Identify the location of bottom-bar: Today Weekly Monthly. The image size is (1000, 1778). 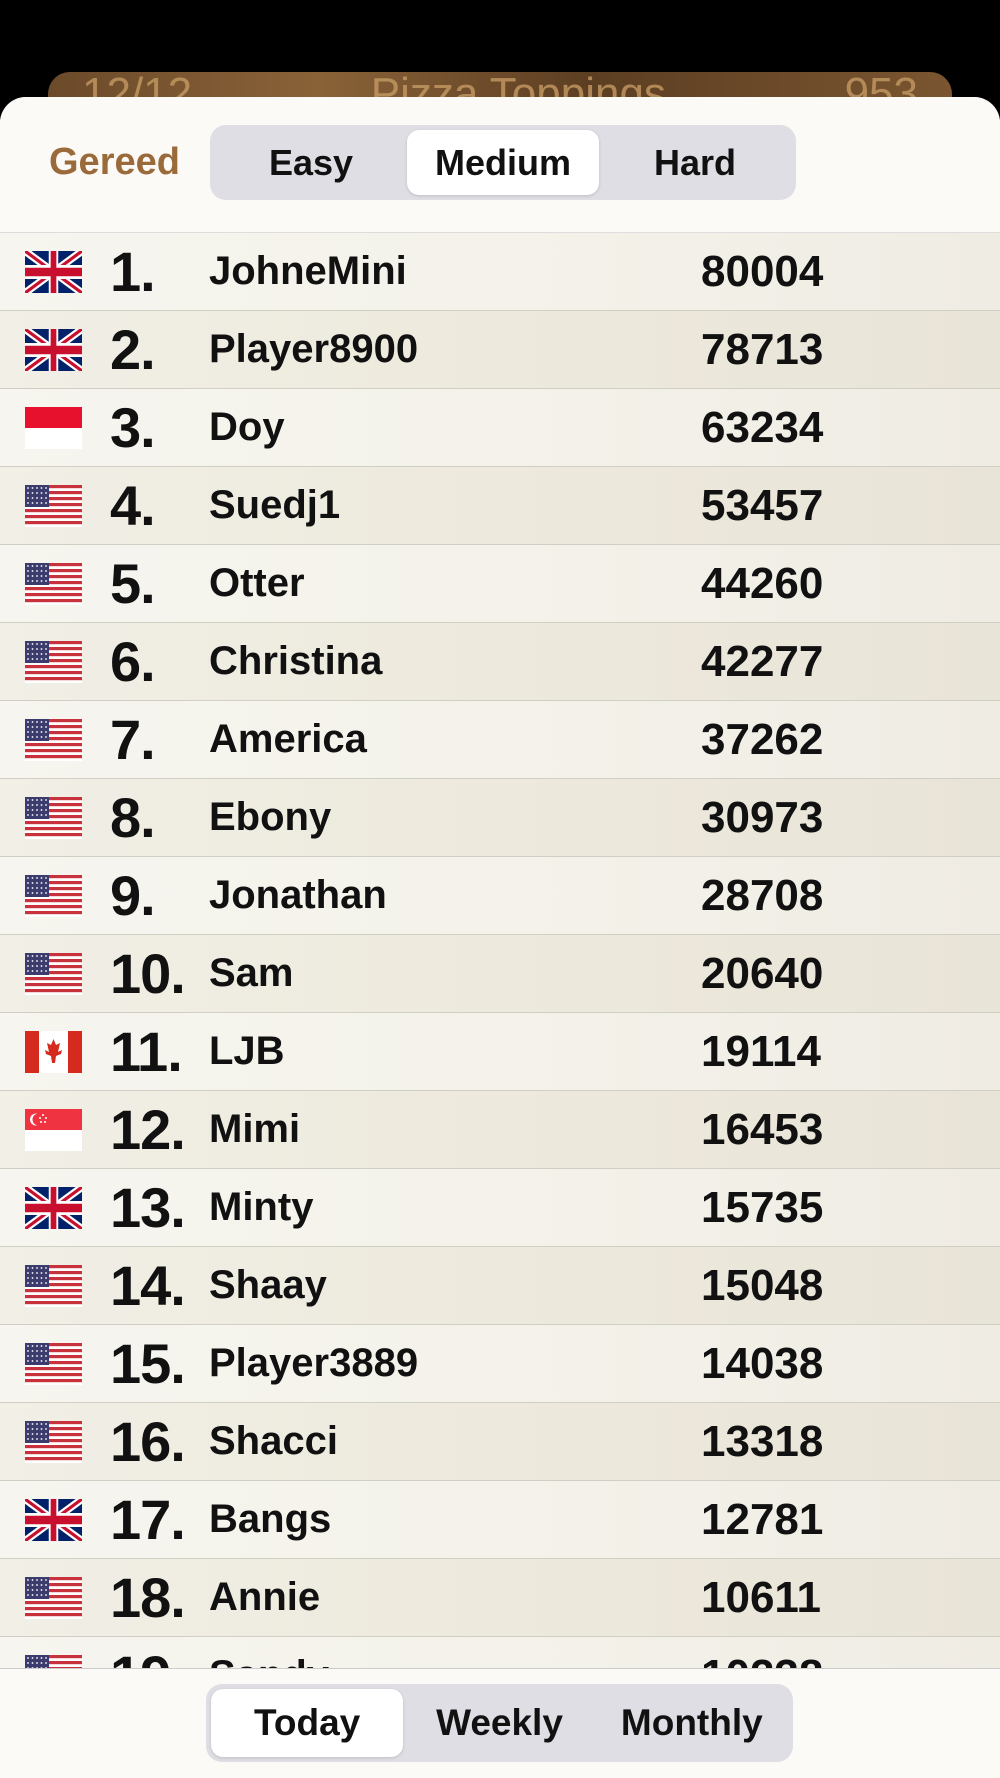
(500, 1723).